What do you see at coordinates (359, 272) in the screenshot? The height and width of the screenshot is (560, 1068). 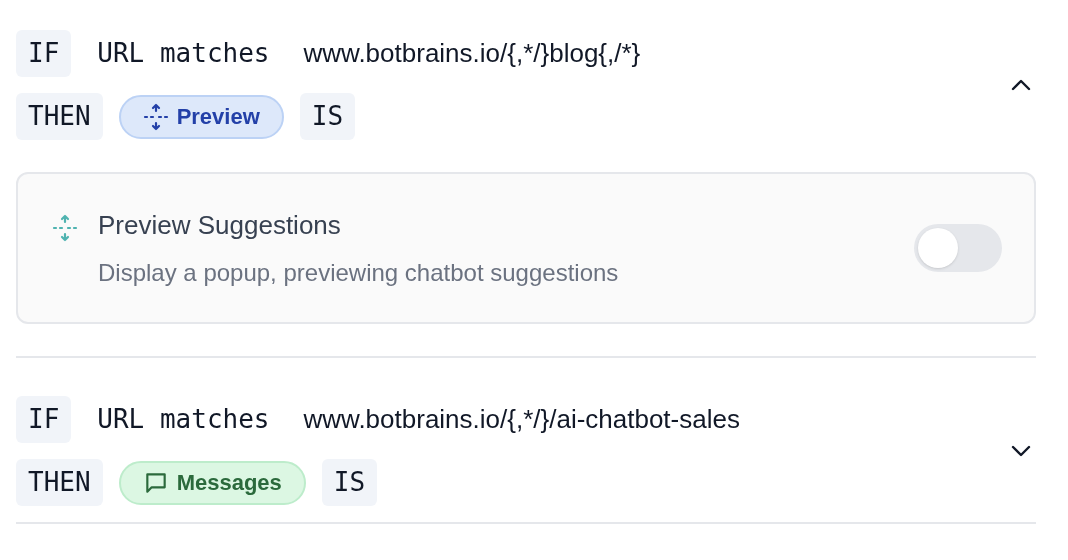 I see `setting-description: Display a popup, previewing chatbot suggestions` at bounding box center [359, 272].